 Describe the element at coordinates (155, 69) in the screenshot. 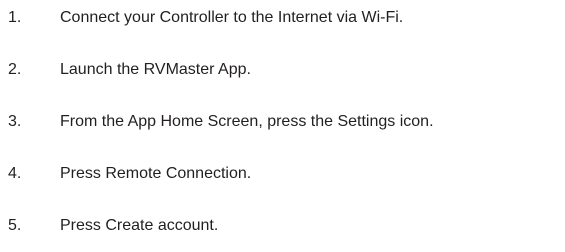

I see `step-text: Launch the RVMaster App.` at that location.